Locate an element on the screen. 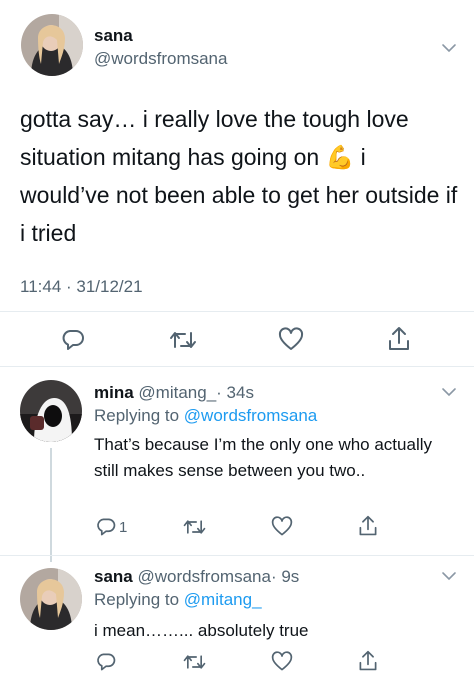  reply-time: · 34s is located at coordinates (235, 392).